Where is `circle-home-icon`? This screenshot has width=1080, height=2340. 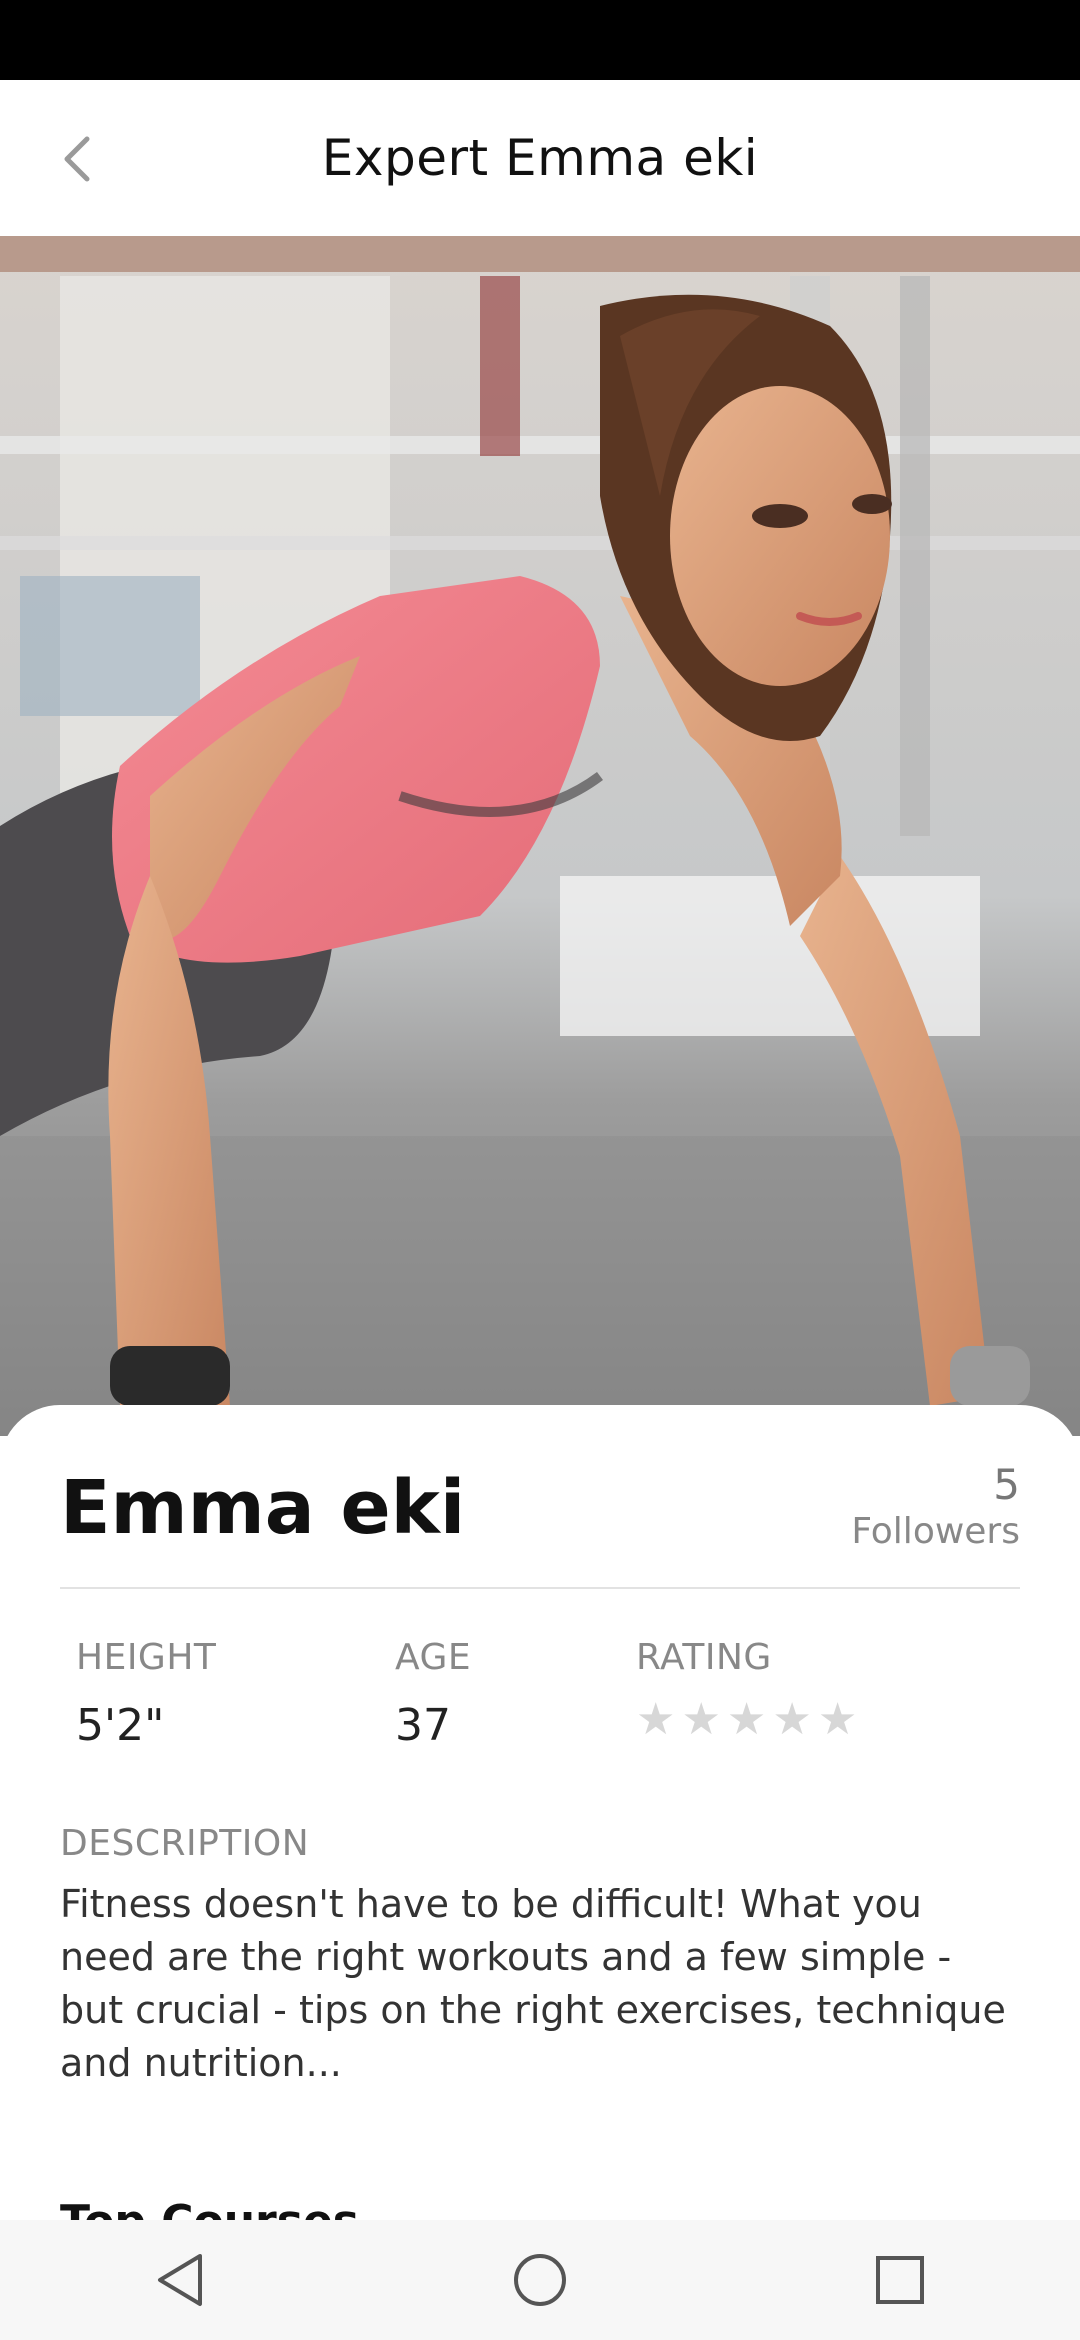 circle-home-icon is located at coordinates (540, 2280).